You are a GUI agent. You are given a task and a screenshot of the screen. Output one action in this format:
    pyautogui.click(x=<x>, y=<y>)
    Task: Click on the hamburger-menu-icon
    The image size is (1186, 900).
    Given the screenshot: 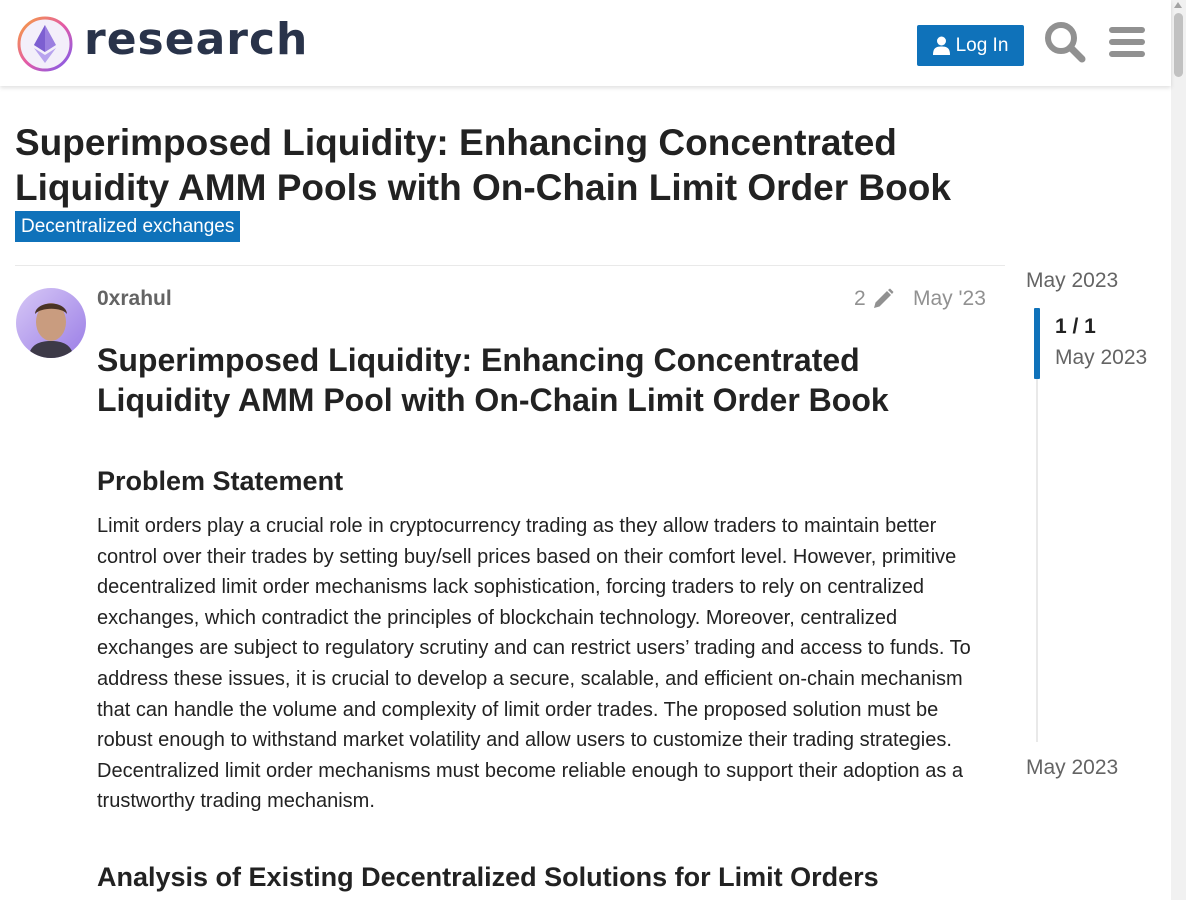 What is the action you would take?
    pyautogui.click(x=1127, y=42)
    